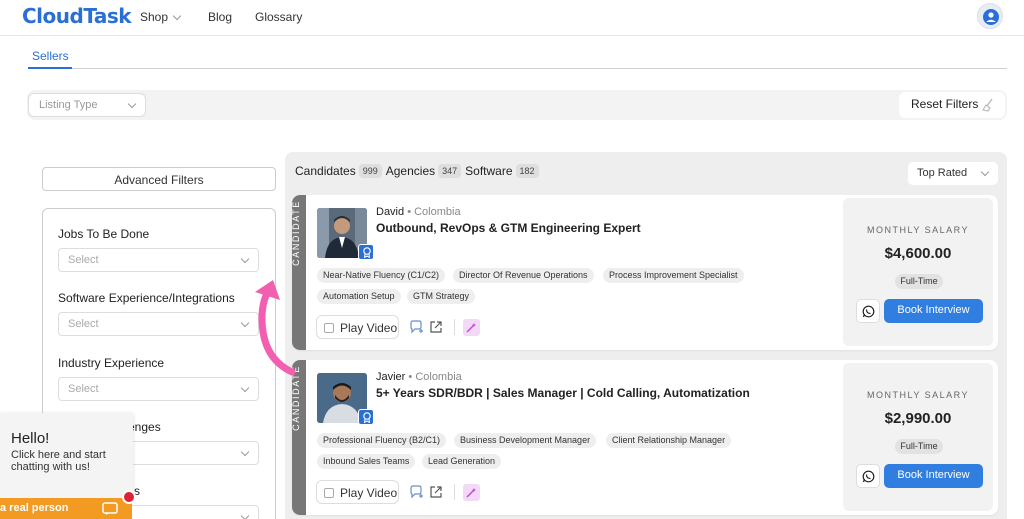 The image size is (1024, 519). What do you see at coordinates (278, 17) in the screenshot?
I see `nav-glossary: Glossary` at bounding box center [278, 17].